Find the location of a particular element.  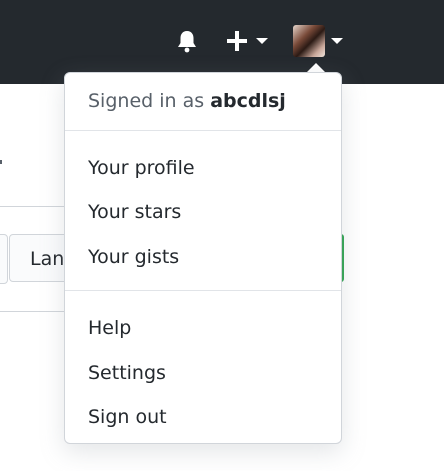

menu-item-your-gists: Your gists is located at coordinates (203, 257).